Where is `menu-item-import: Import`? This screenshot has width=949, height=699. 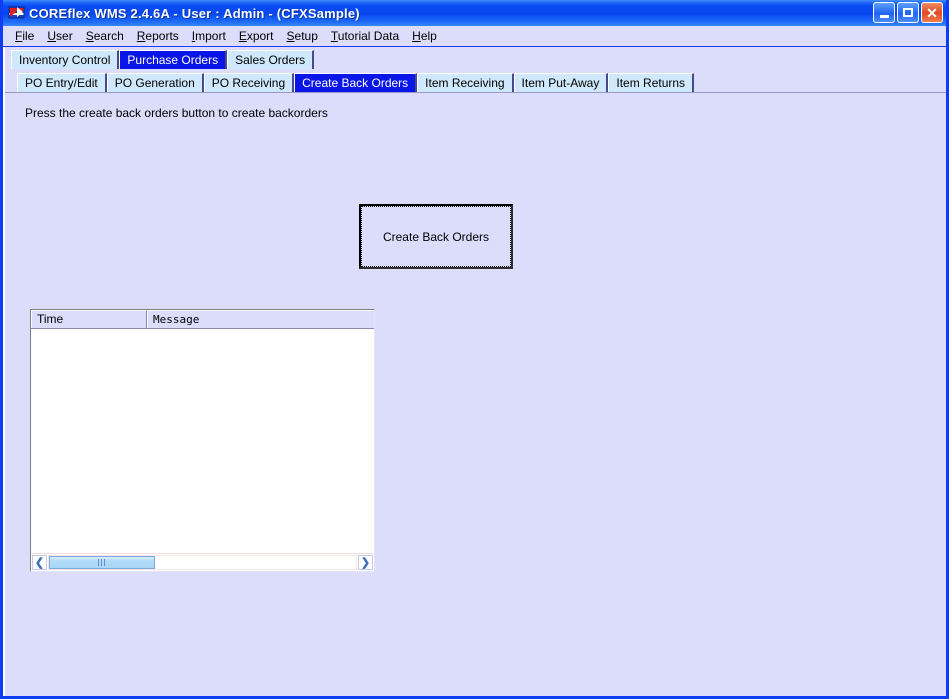
menu-item-import: Import is located at coordinates (209, 36).